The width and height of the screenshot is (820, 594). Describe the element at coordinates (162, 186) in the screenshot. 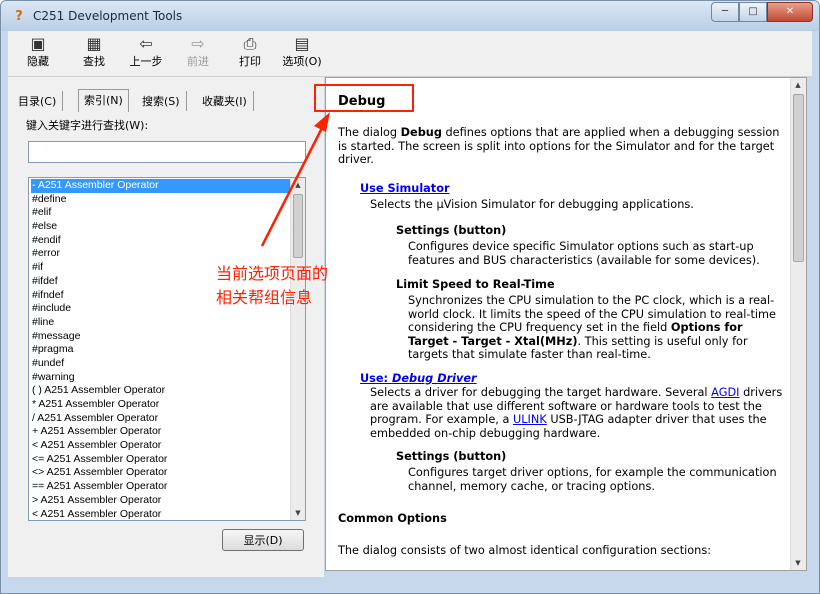

I see `index-list-item: - A251 Assembler Operator` at that location.